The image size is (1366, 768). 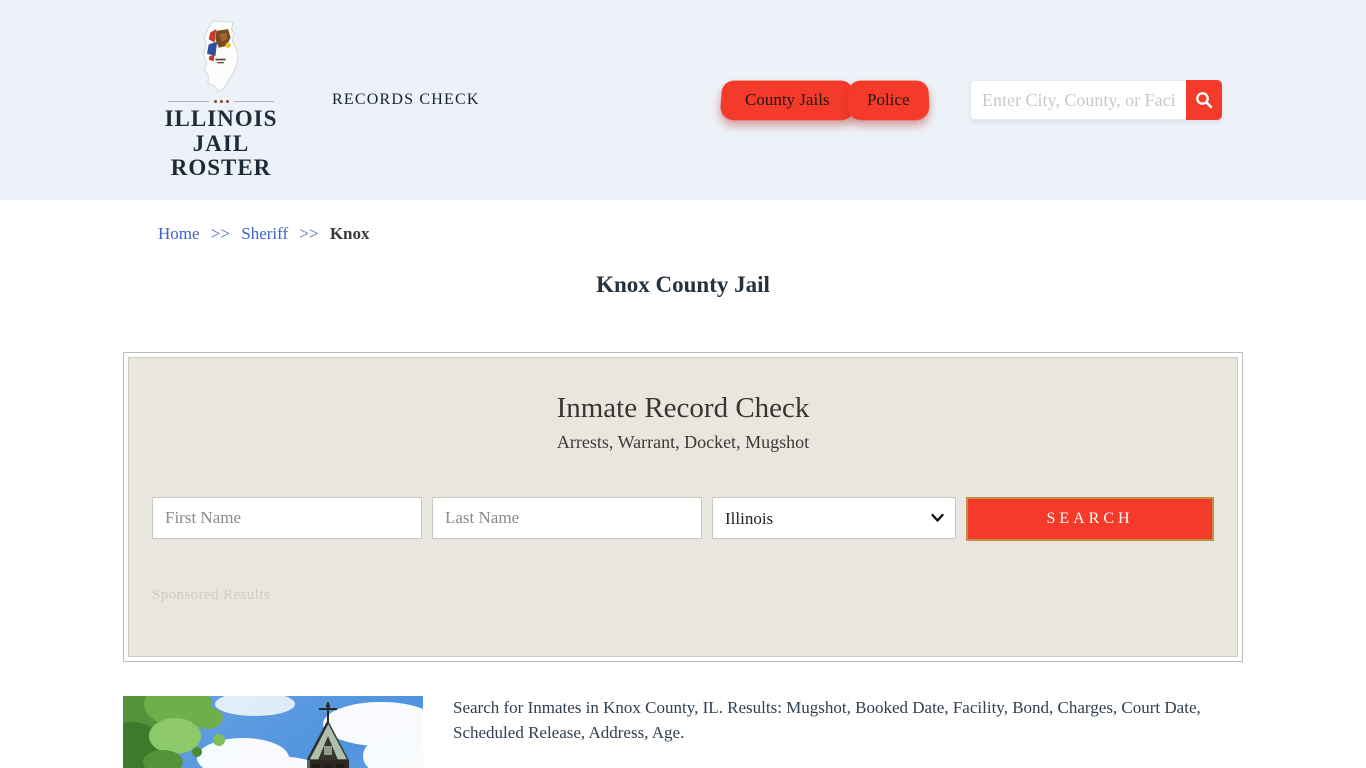 I want to click on first-name-input, so click(x=287, y=518).